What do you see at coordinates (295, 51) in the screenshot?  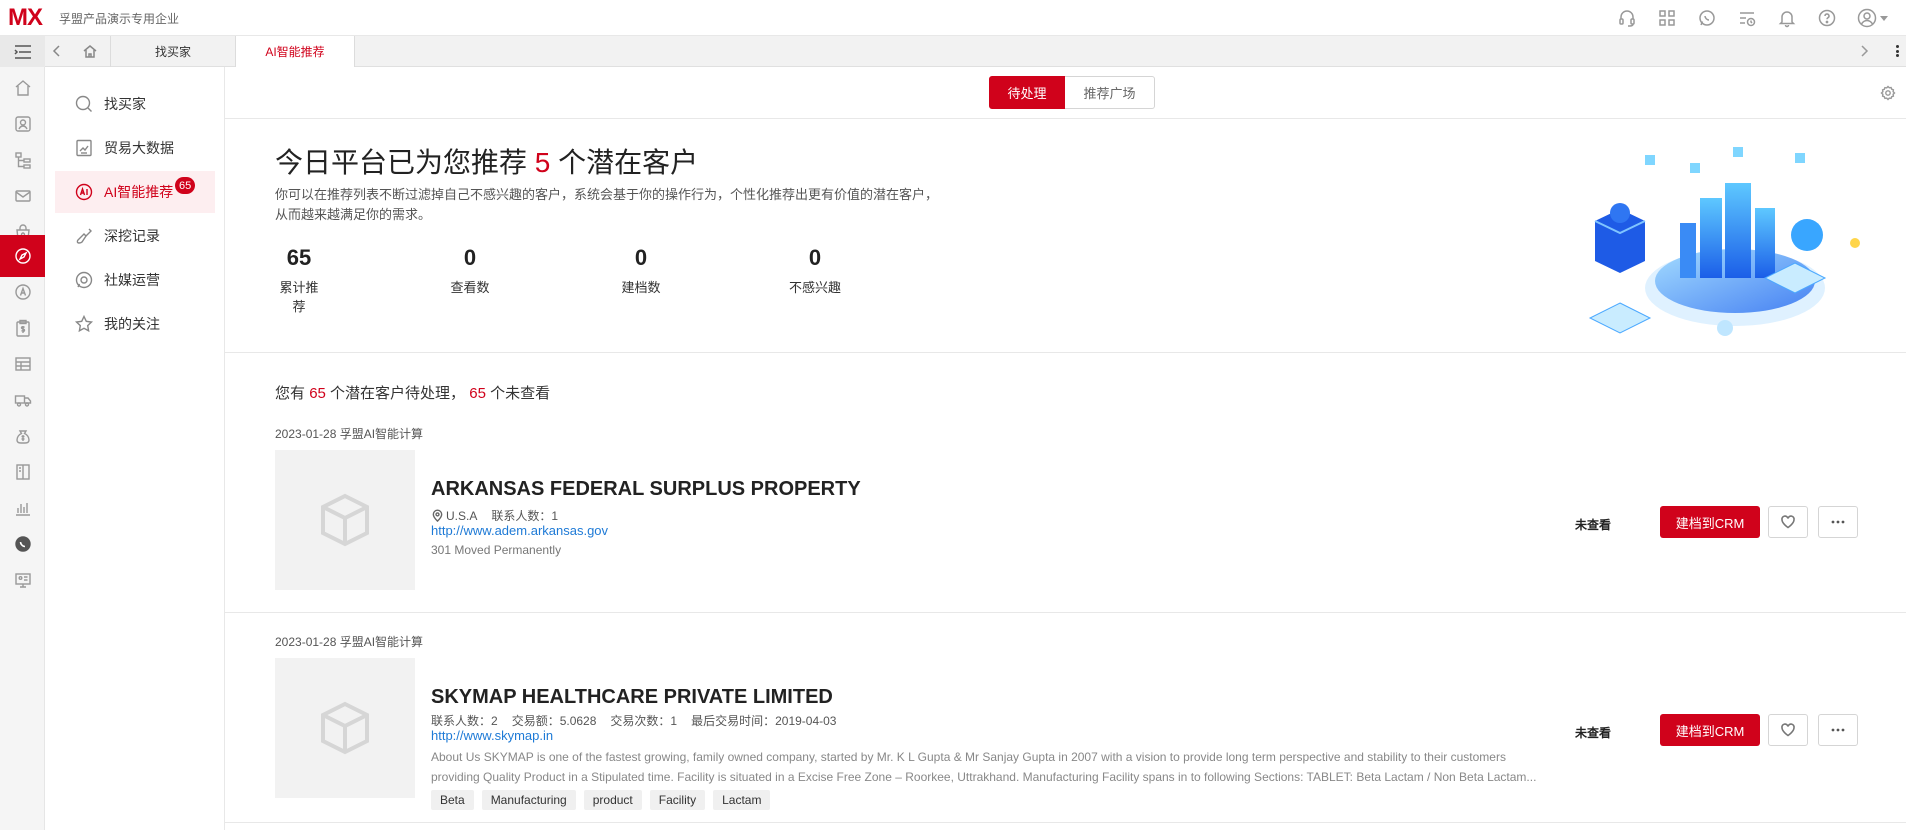 I see `tab-ai-recommend: AI智能推荐` at bounding box center [295, 51].